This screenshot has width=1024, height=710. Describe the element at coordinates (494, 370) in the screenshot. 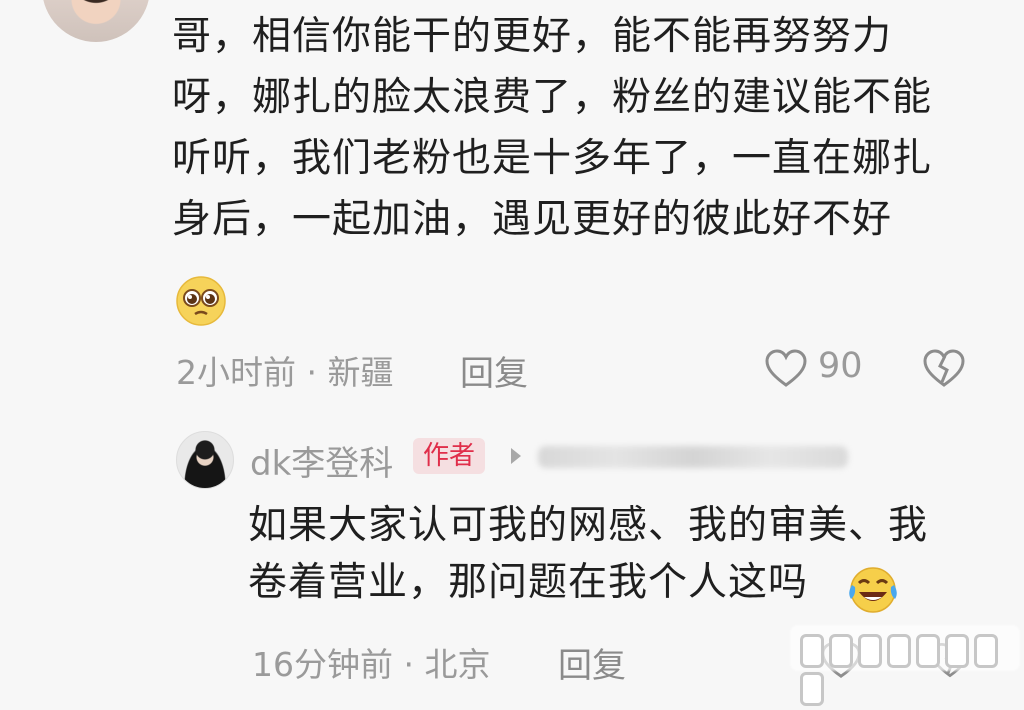

I see `reply-button: 回复` at that location.